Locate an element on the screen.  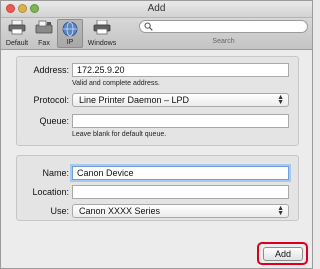
location-label: Location: is located at coordinates (50, 192).